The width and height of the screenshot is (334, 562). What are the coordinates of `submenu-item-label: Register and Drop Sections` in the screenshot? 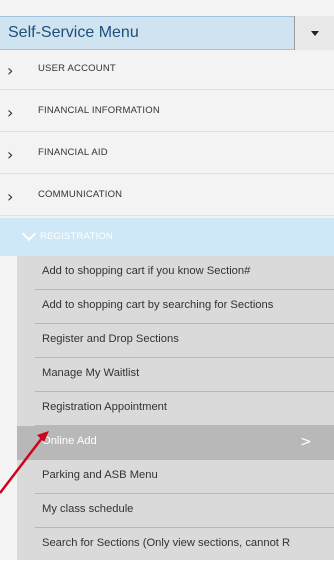 It's located at (110, 339).